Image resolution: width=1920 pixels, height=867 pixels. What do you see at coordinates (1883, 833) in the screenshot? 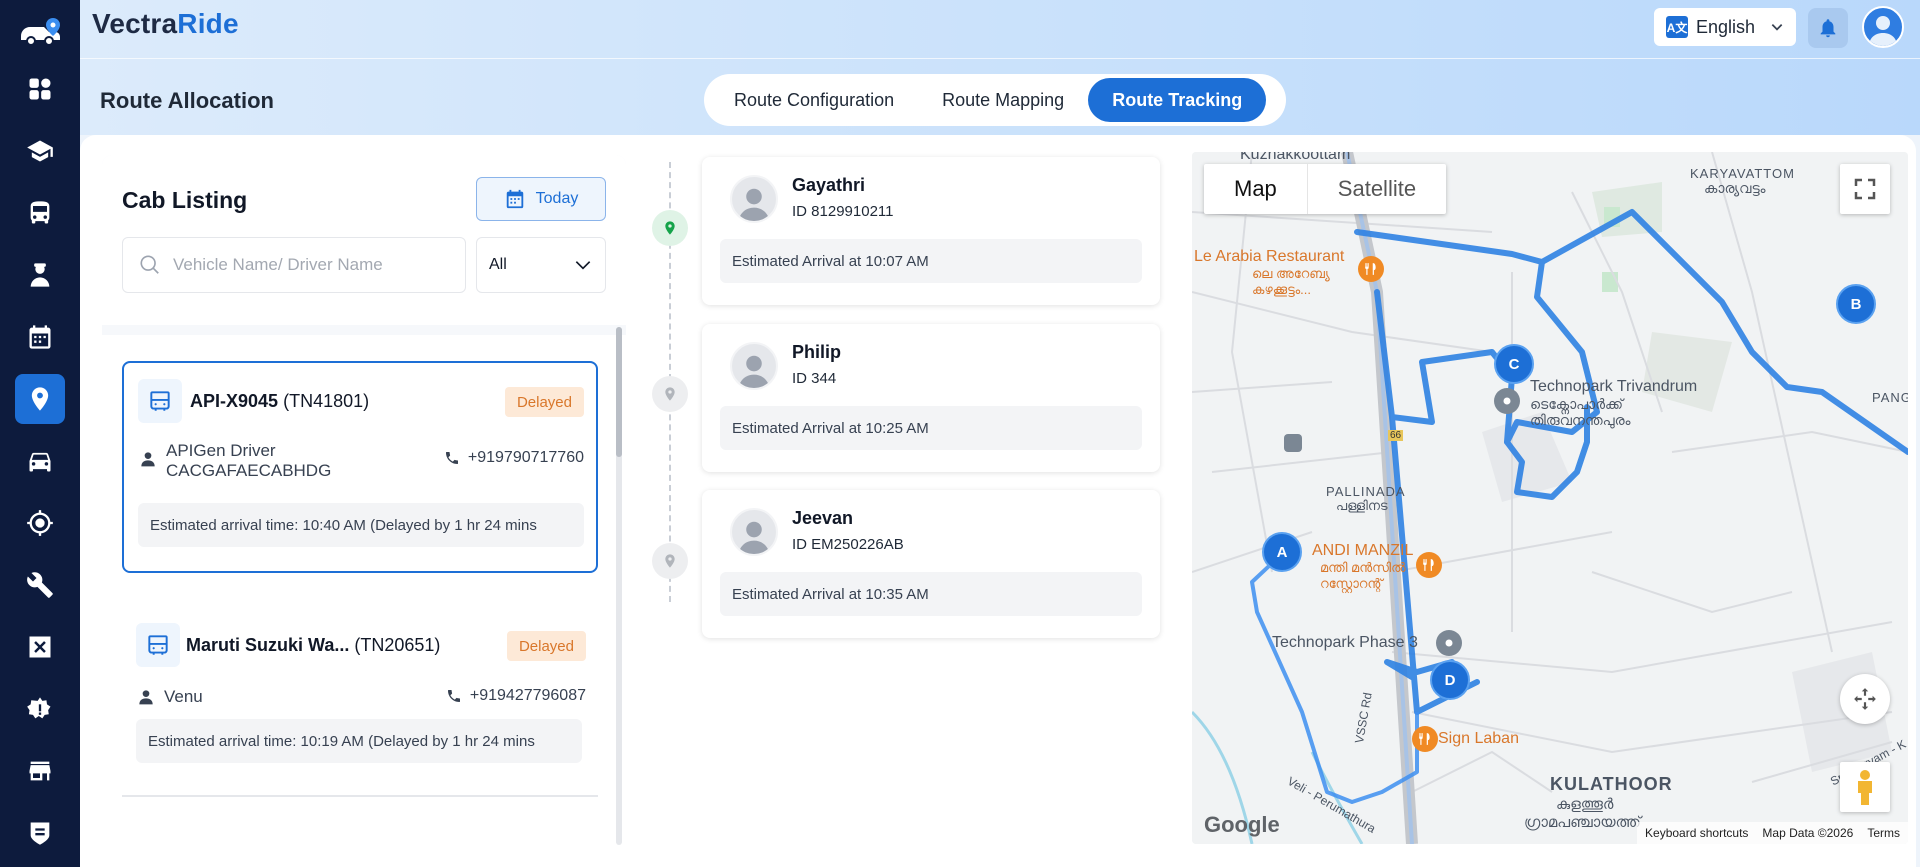
I see `terms-link: Terms` at bounding box center [1883, 833].